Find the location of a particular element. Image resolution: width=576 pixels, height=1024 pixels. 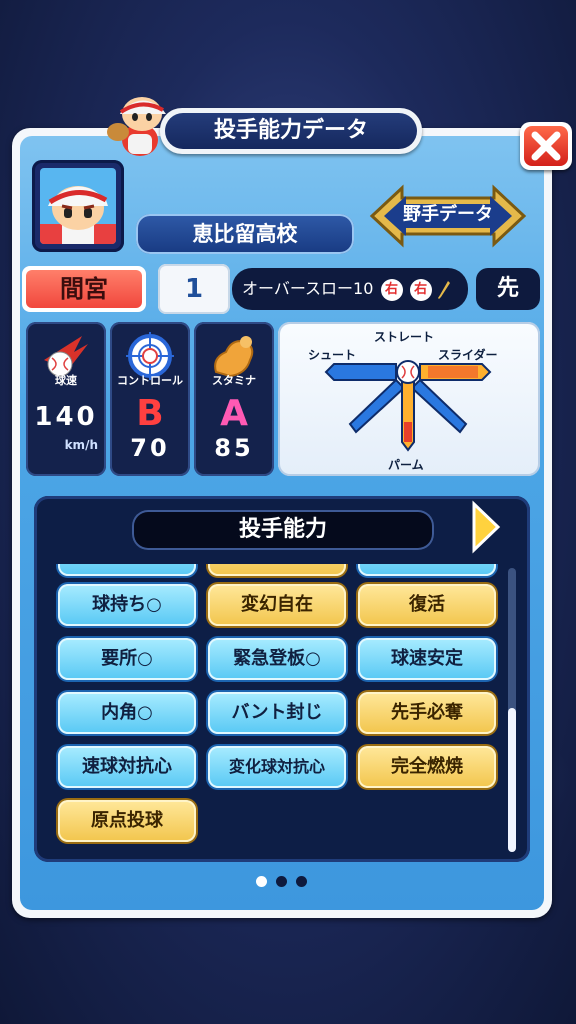

pitch-chart: ストレート シュート スライダー パーム is located at coordinates (409, 399).